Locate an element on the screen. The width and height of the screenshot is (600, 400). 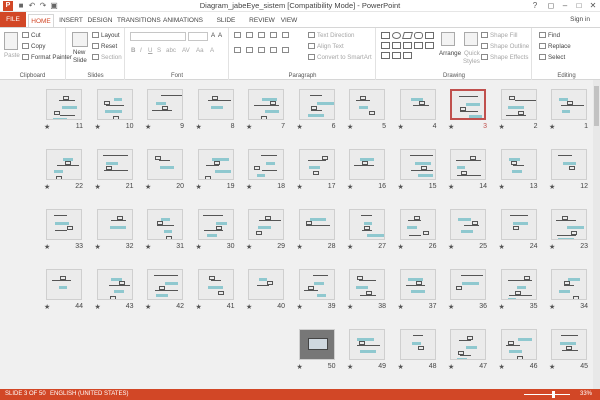
zoom-slider is located at coordinates (547, 394).